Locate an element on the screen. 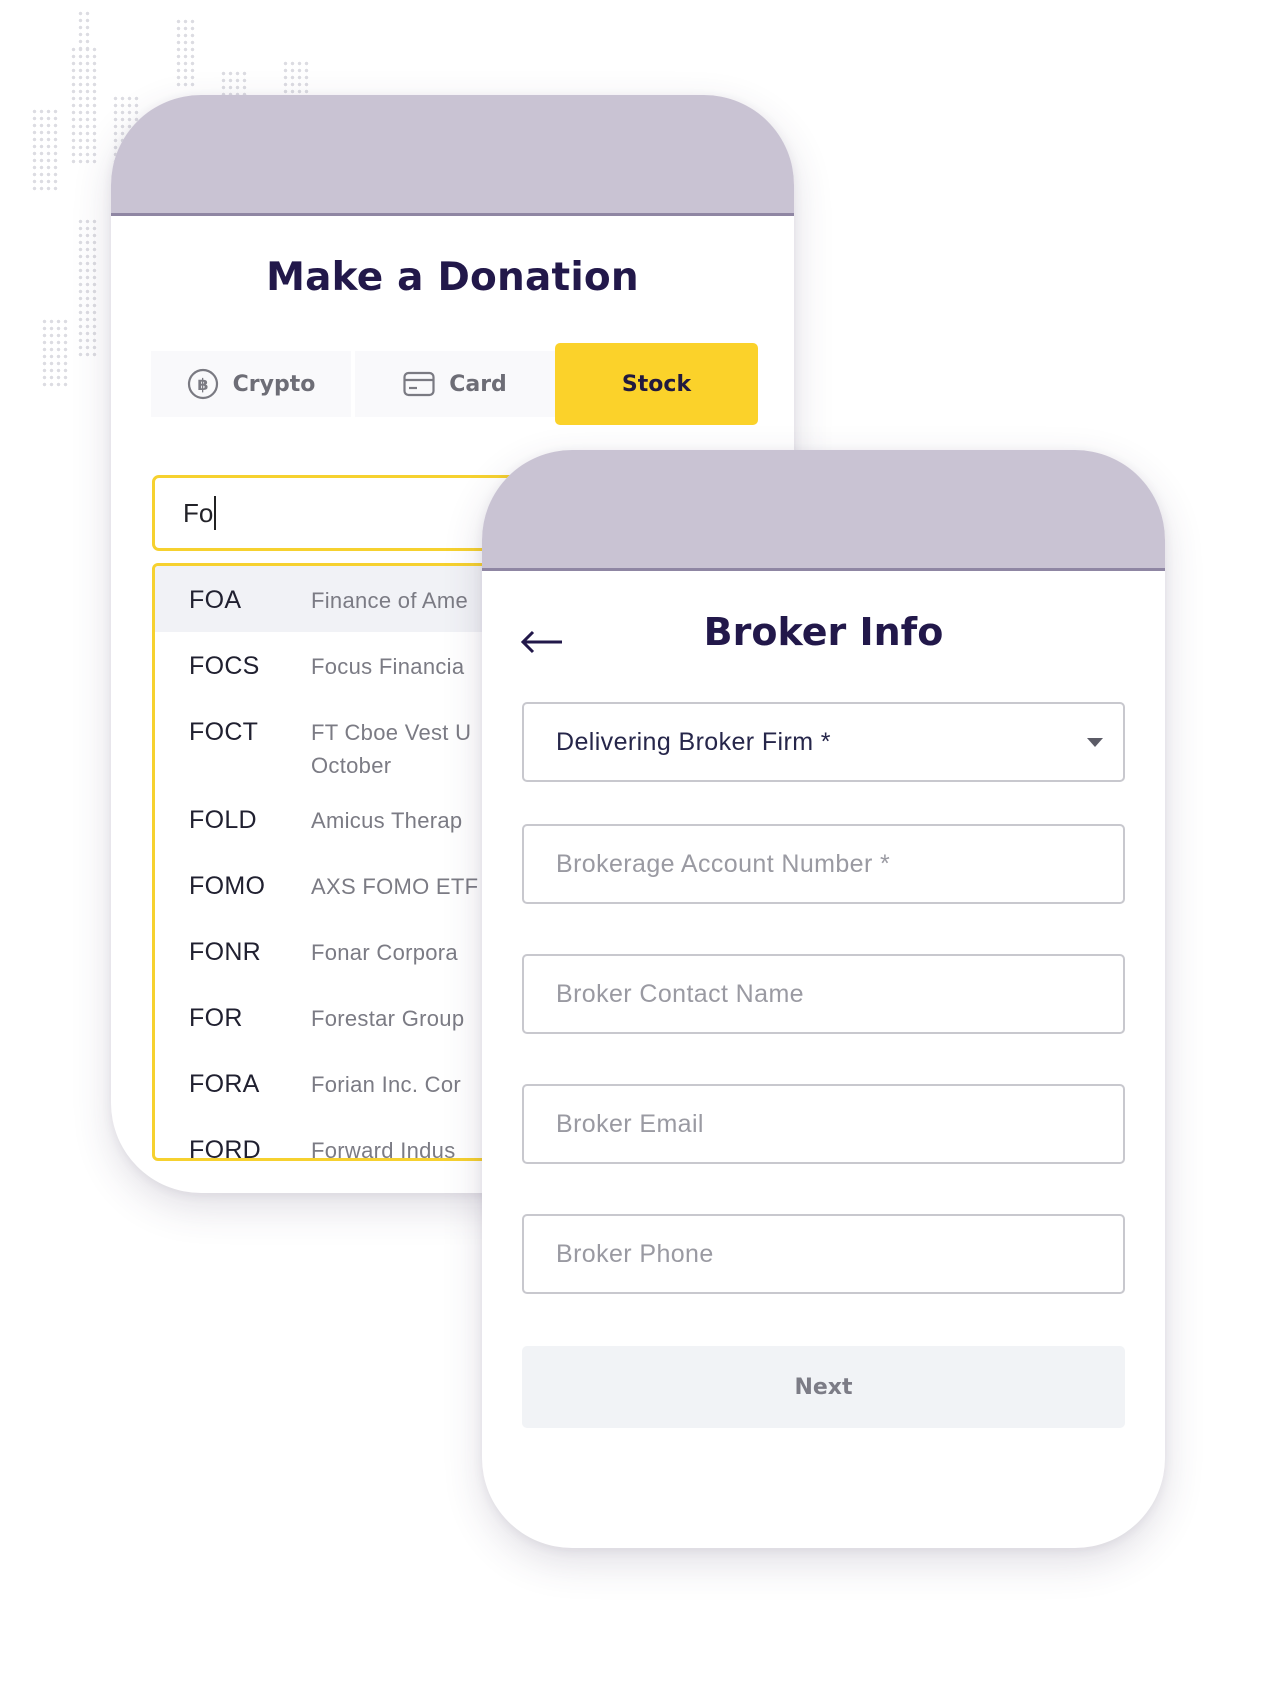 The height and width of the screenshot is (1688, 1280). tab-crypto: ฿ Crypto is located at coordinates (251, 384).